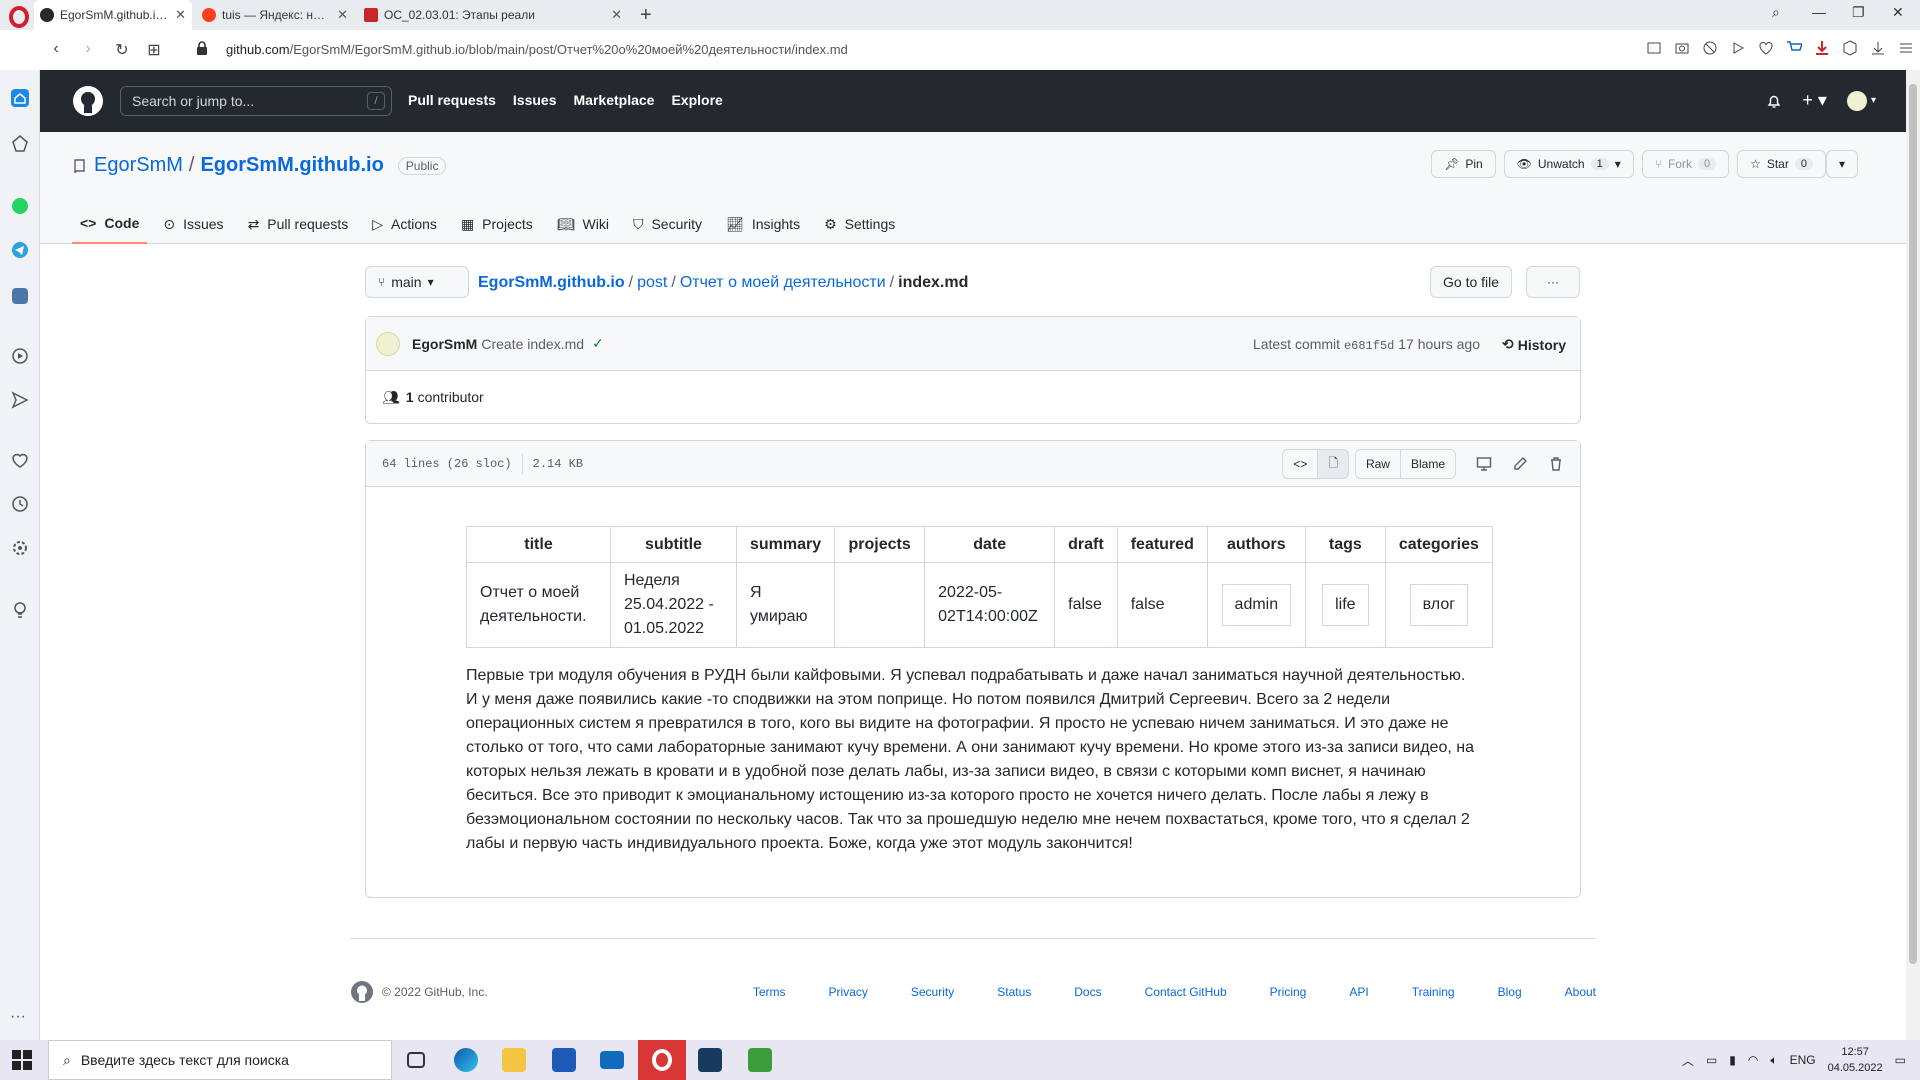 The height and width of the screenshot is (1080, 1920). I want to click on nav-explore: Explore, so click(696, 100).